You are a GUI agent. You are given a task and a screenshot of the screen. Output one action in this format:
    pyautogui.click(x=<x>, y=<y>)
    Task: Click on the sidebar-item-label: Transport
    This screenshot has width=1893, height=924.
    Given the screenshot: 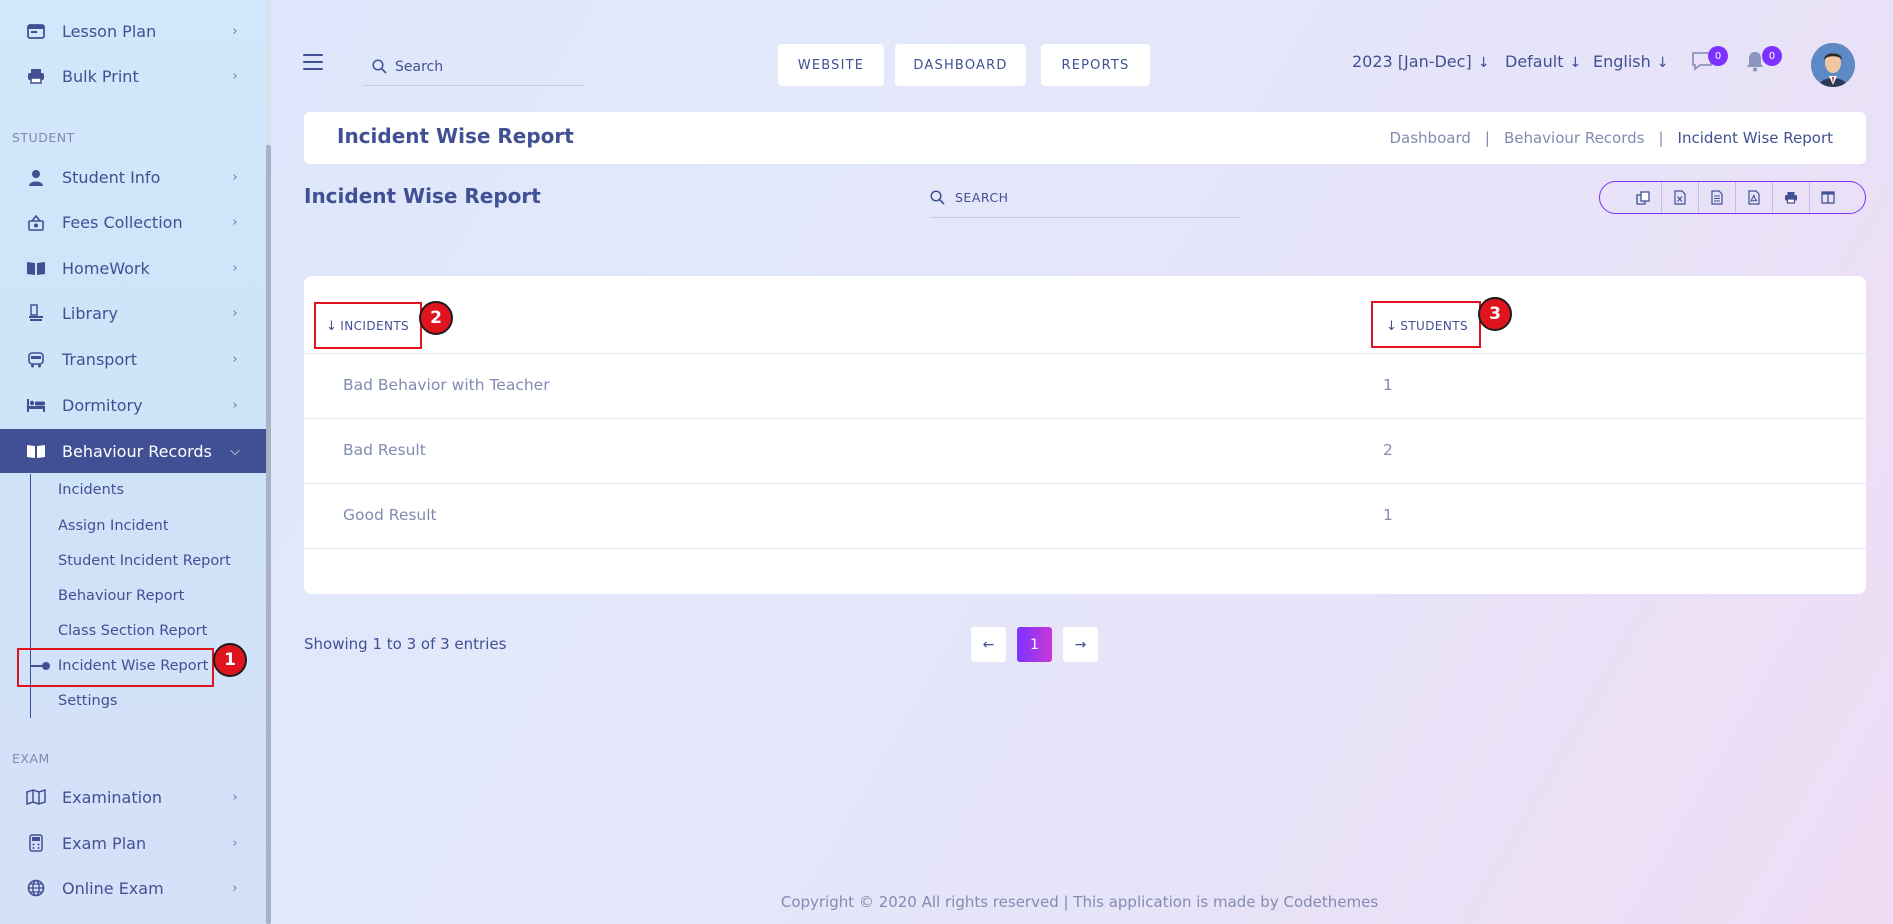 What is the action you would take?
    pyautogui.click(x=100, y=359)
    